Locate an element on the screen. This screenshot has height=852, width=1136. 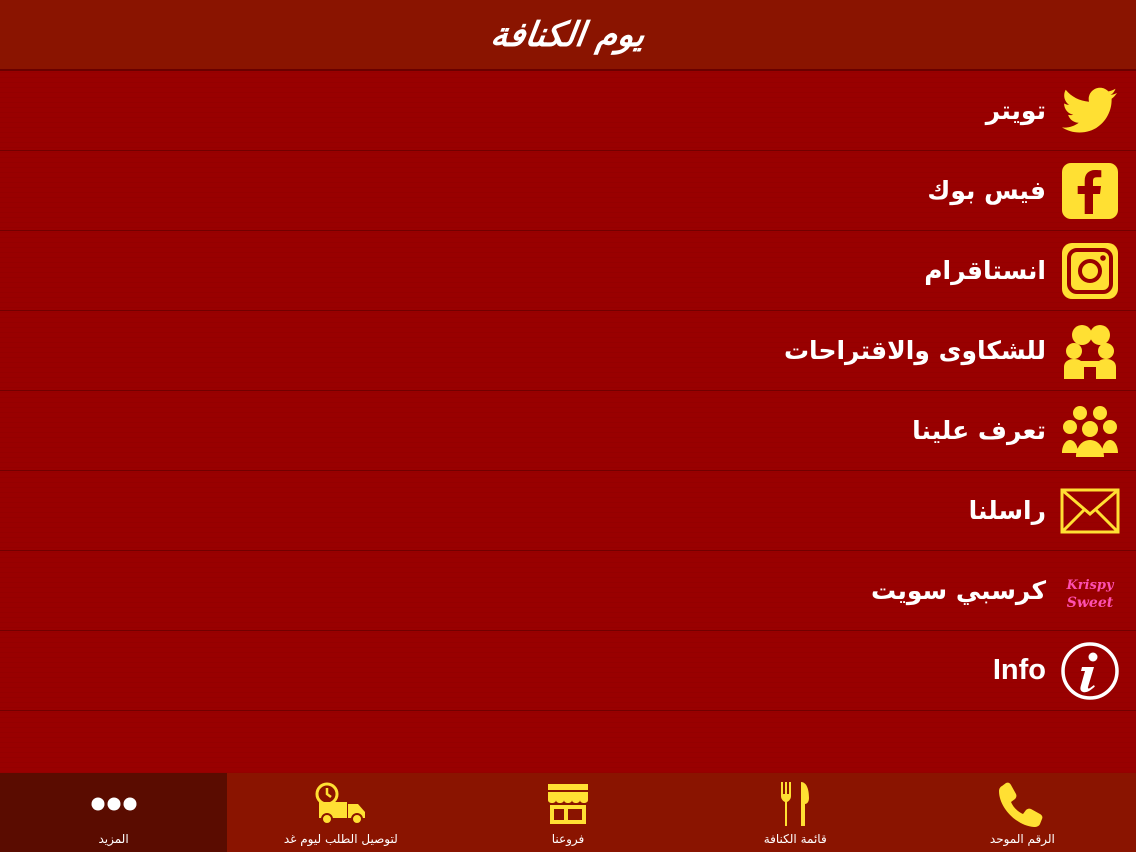
menu-item-contact-us: راسلنا is located at coordinates (568, 511).